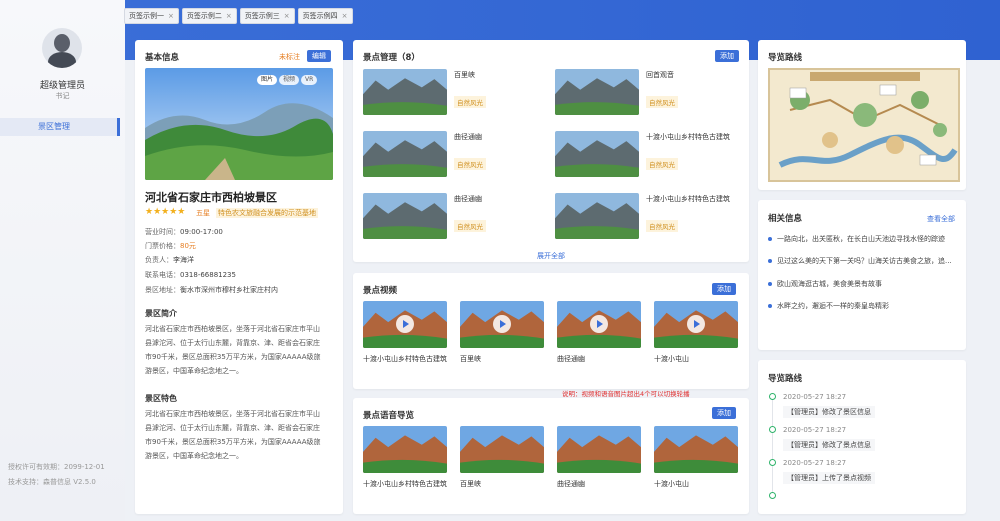  Describe the element at coordinates (162, 290) in the screenshot. I see `address-label: 景区地址：` at that location.